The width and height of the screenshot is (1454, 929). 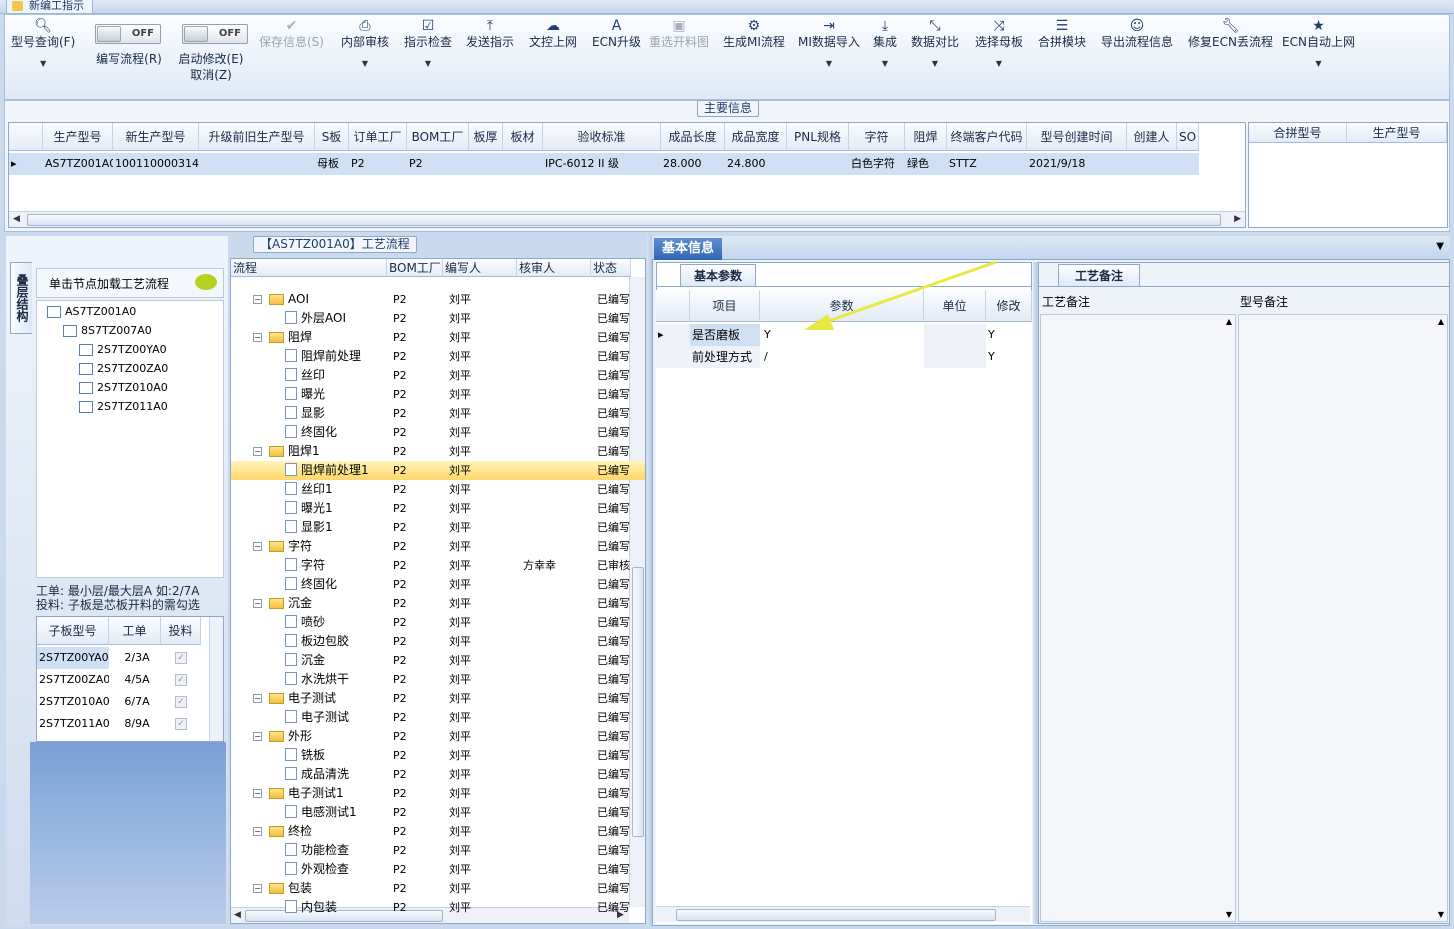 I want to click on column-header: 成品宽度, so click(x=756, y=137).